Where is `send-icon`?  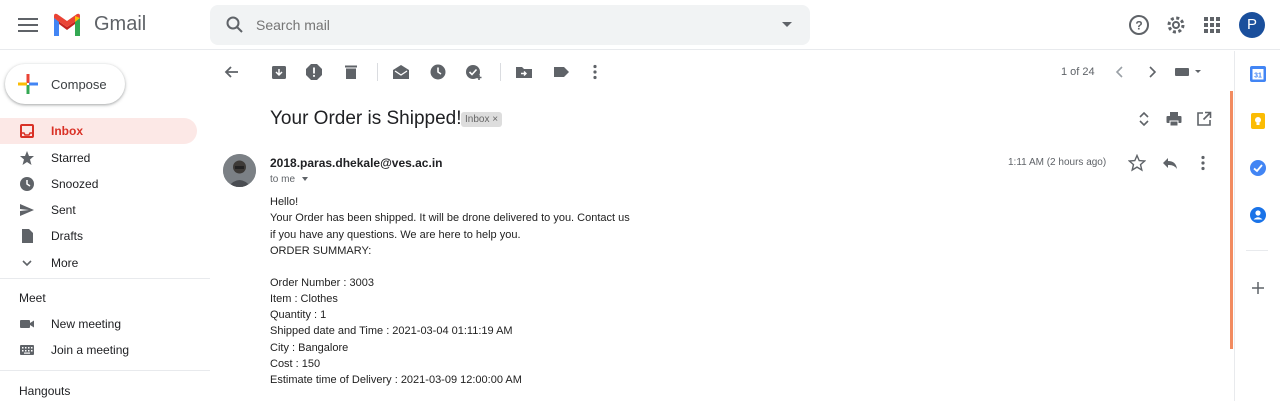
send-icon is located at coordinates (27, 210).